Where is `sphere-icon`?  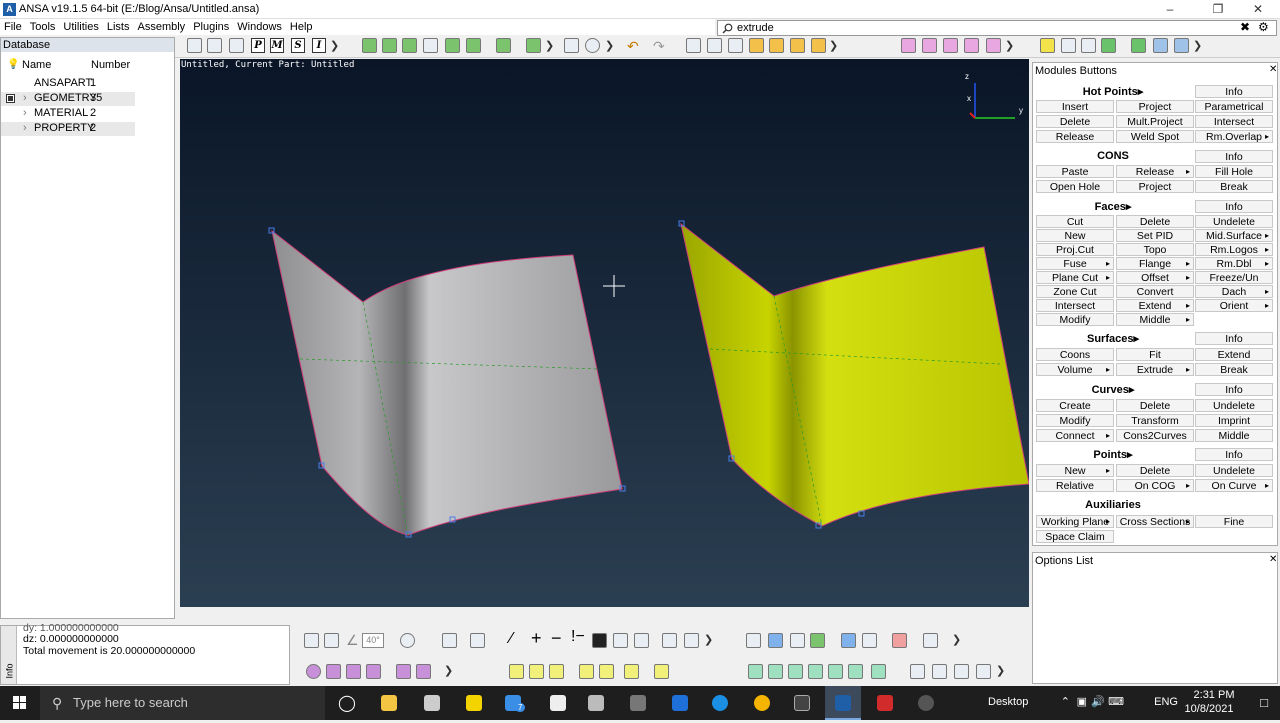 sphere-icon is located at coordinates (313, 671).